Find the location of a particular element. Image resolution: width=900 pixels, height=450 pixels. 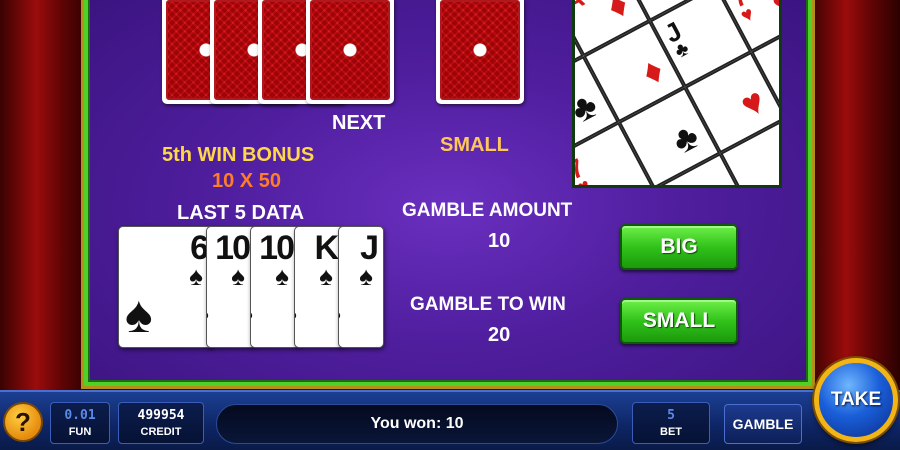

win-message: You won: 10 is located at coordinates (417, 424).